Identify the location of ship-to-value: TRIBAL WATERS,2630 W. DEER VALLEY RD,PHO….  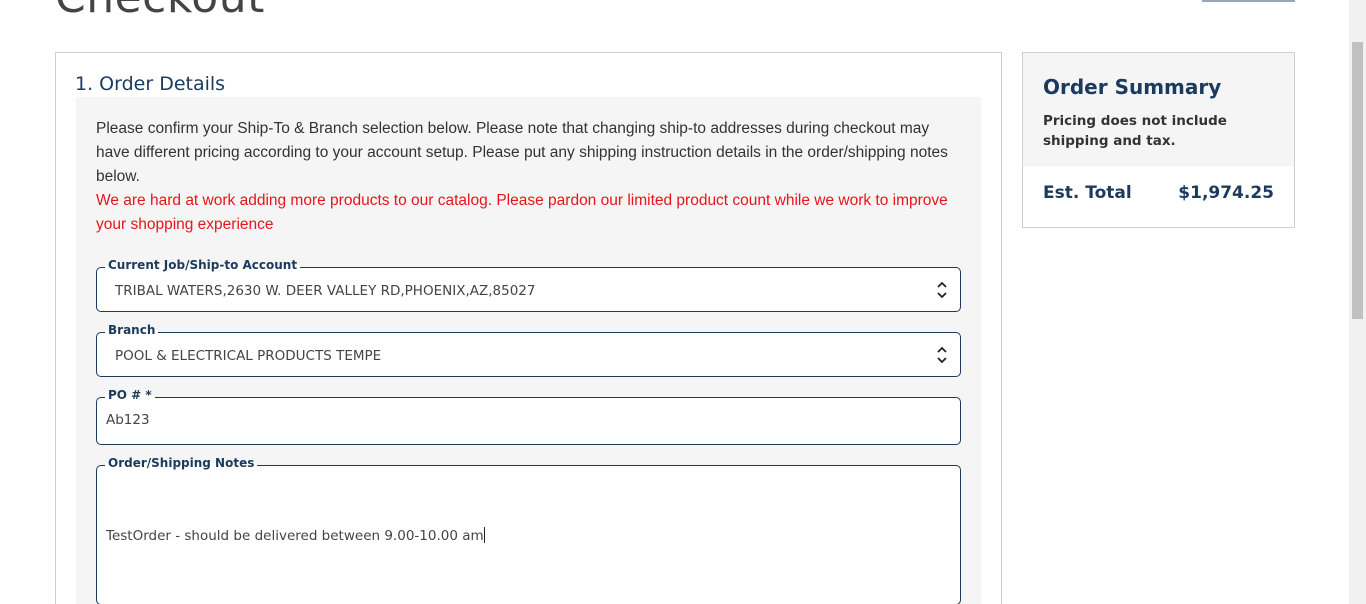
(325, 291).